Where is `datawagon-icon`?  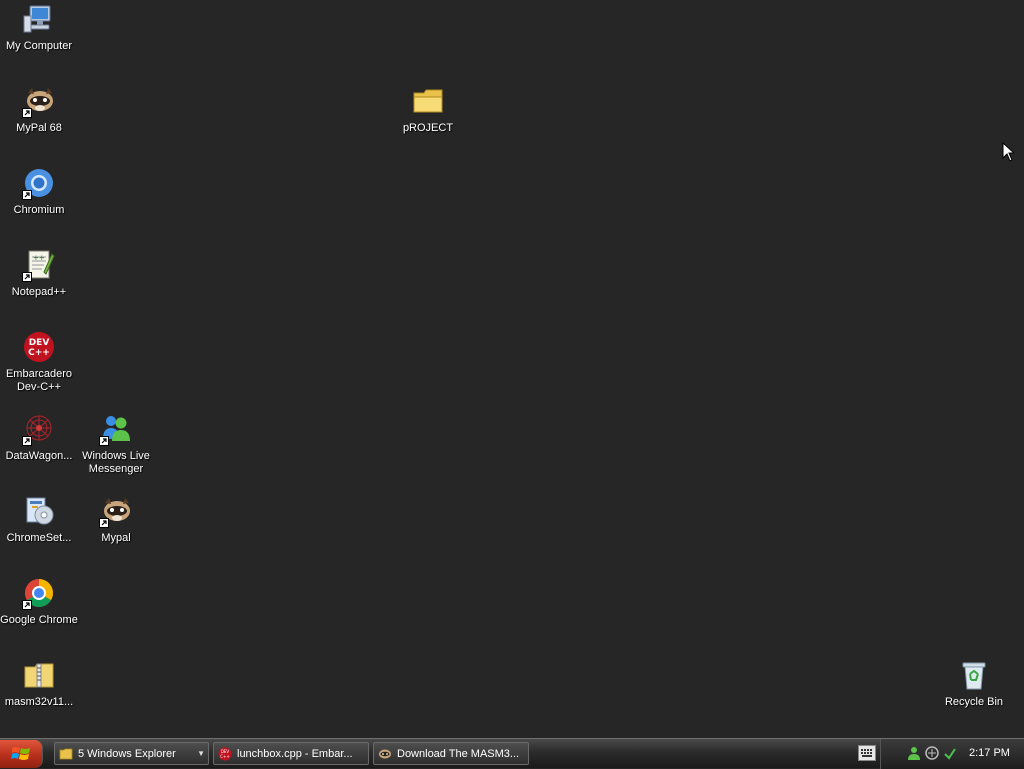
datawagon-icon is located at coordinates (39, 429).